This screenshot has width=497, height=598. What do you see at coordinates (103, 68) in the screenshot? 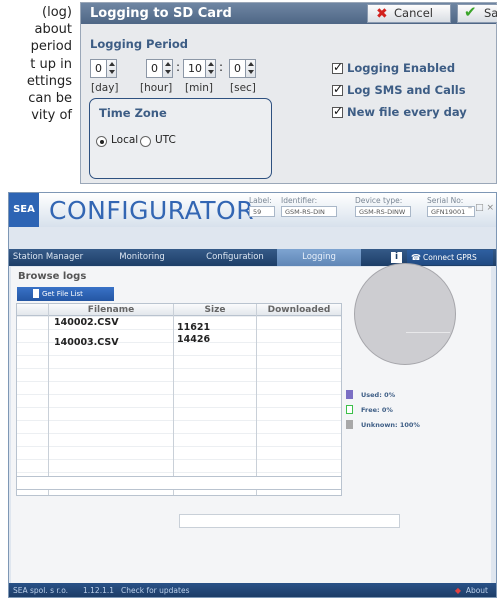
I see `day-spinner: 0` at bounding box center [103, 68].